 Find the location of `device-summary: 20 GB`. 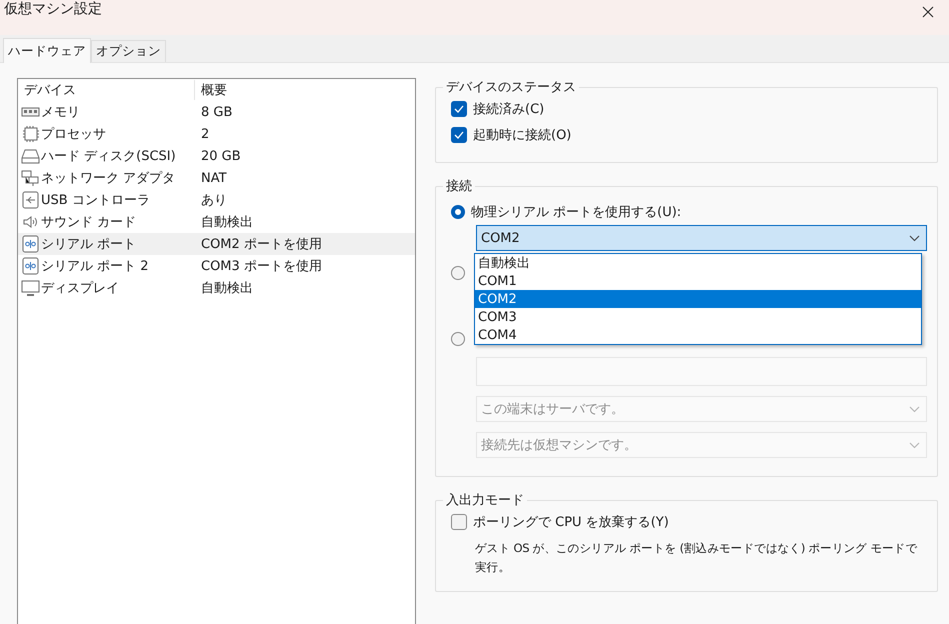

device-summary: 20 GB is located at coordinates (221, 156).